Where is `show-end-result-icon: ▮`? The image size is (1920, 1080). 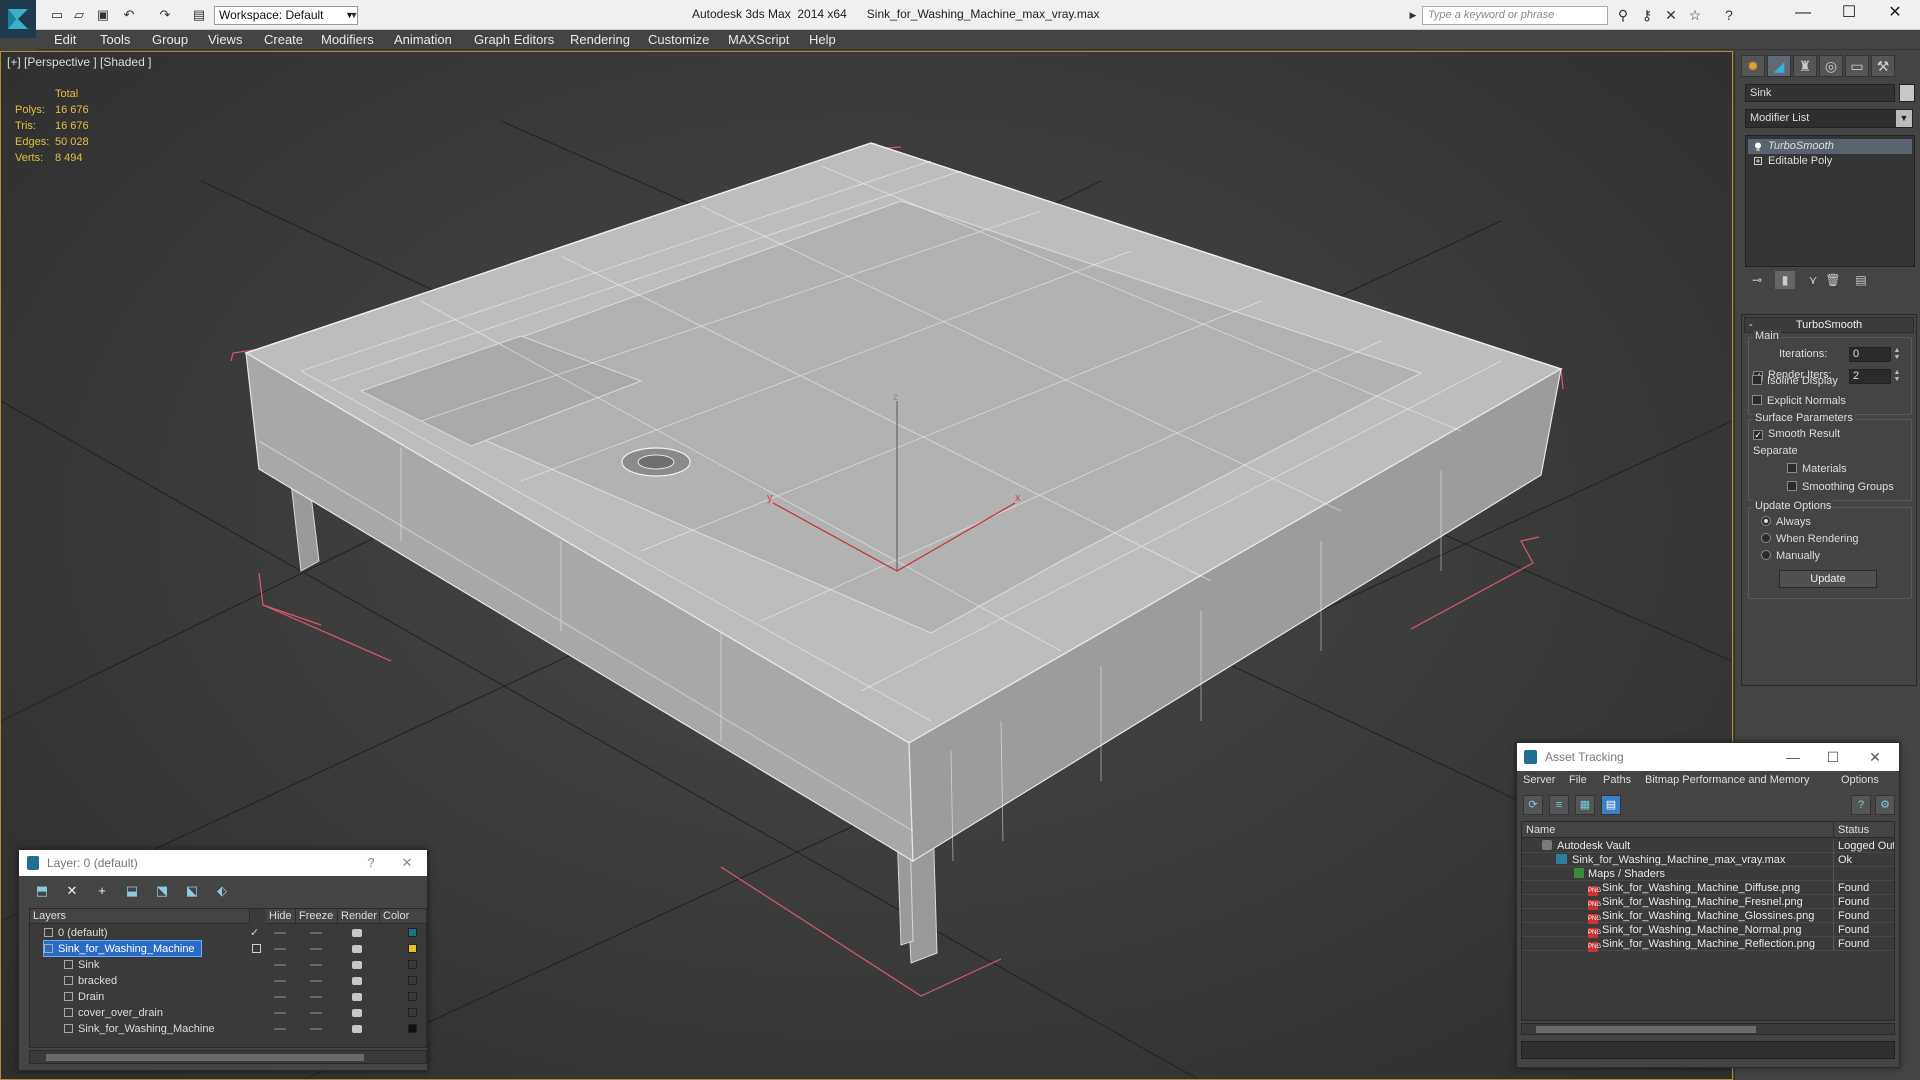 show-end-result-icon: ▮ is located at coordinates (1785, 280).